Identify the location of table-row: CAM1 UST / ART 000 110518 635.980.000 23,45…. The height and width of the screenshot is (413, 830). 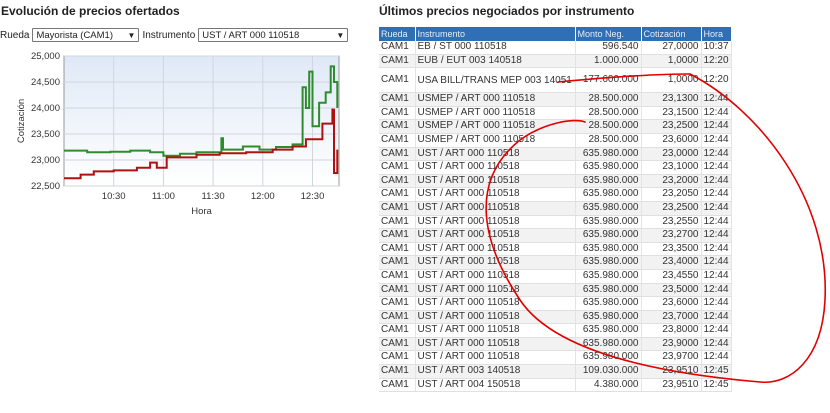
(555, 276).